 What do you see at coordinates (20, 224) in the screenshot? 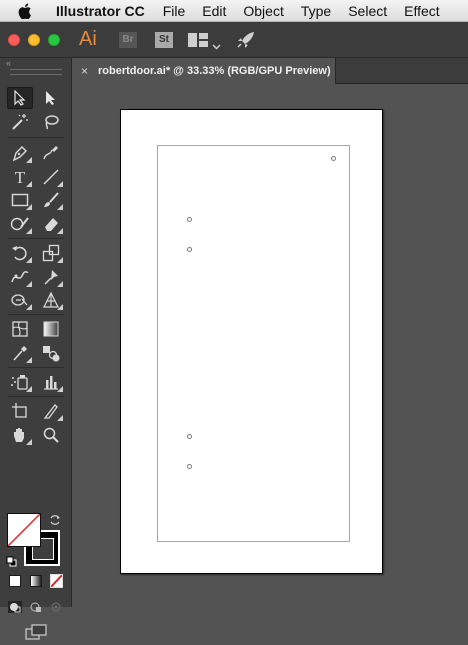
I see `shaper-tool` at bounding box center [20, 224].